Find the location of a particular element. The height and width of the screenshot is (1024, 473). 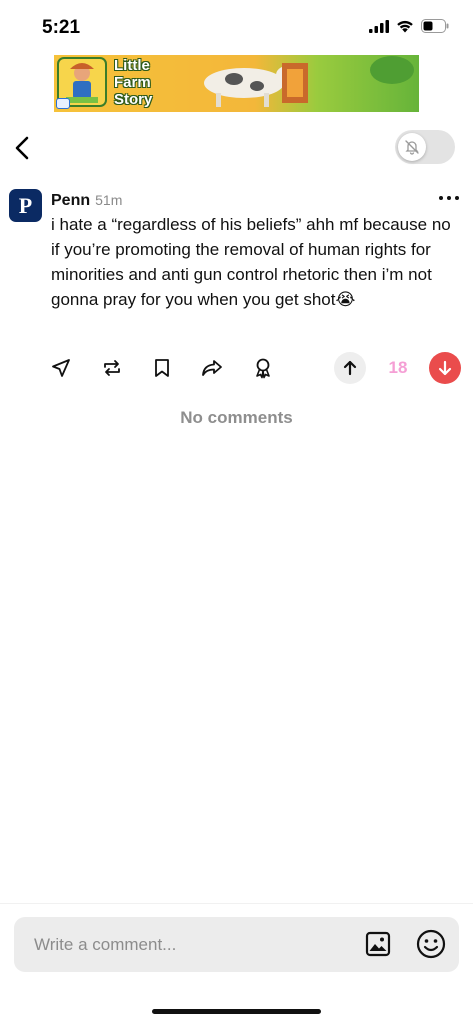

arrow-up-icon is located at coordinates (350, 368).